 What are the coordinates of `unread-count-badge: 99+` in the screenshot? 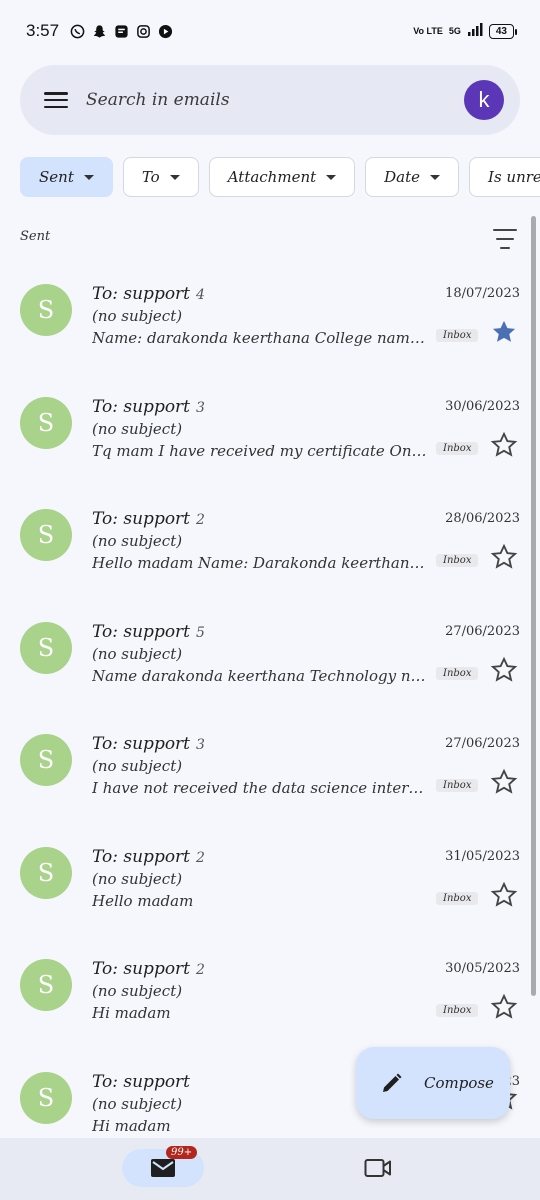 It's located at (182, 1152).